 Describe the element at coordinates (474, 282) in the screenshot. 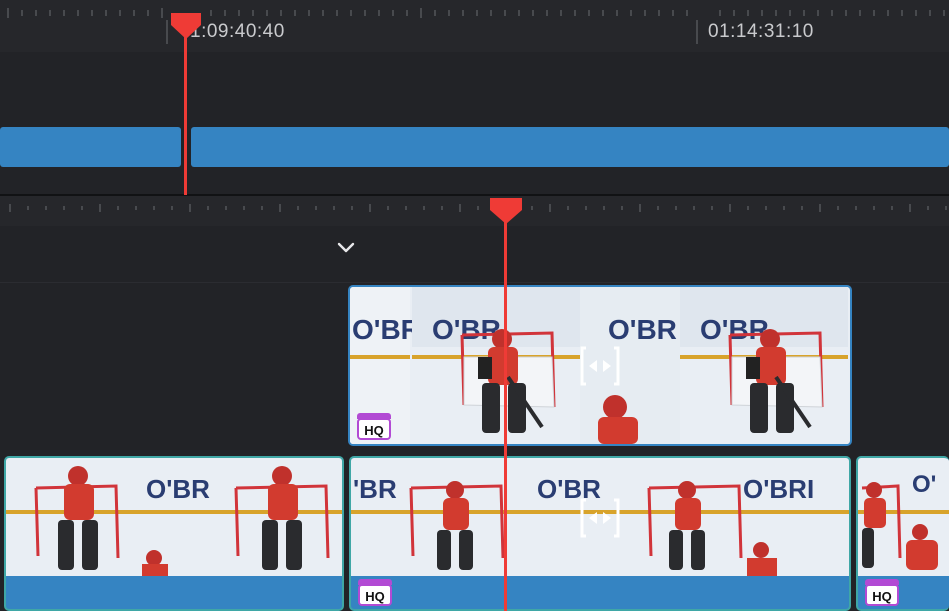

I see `track-lane-separator` at that location.